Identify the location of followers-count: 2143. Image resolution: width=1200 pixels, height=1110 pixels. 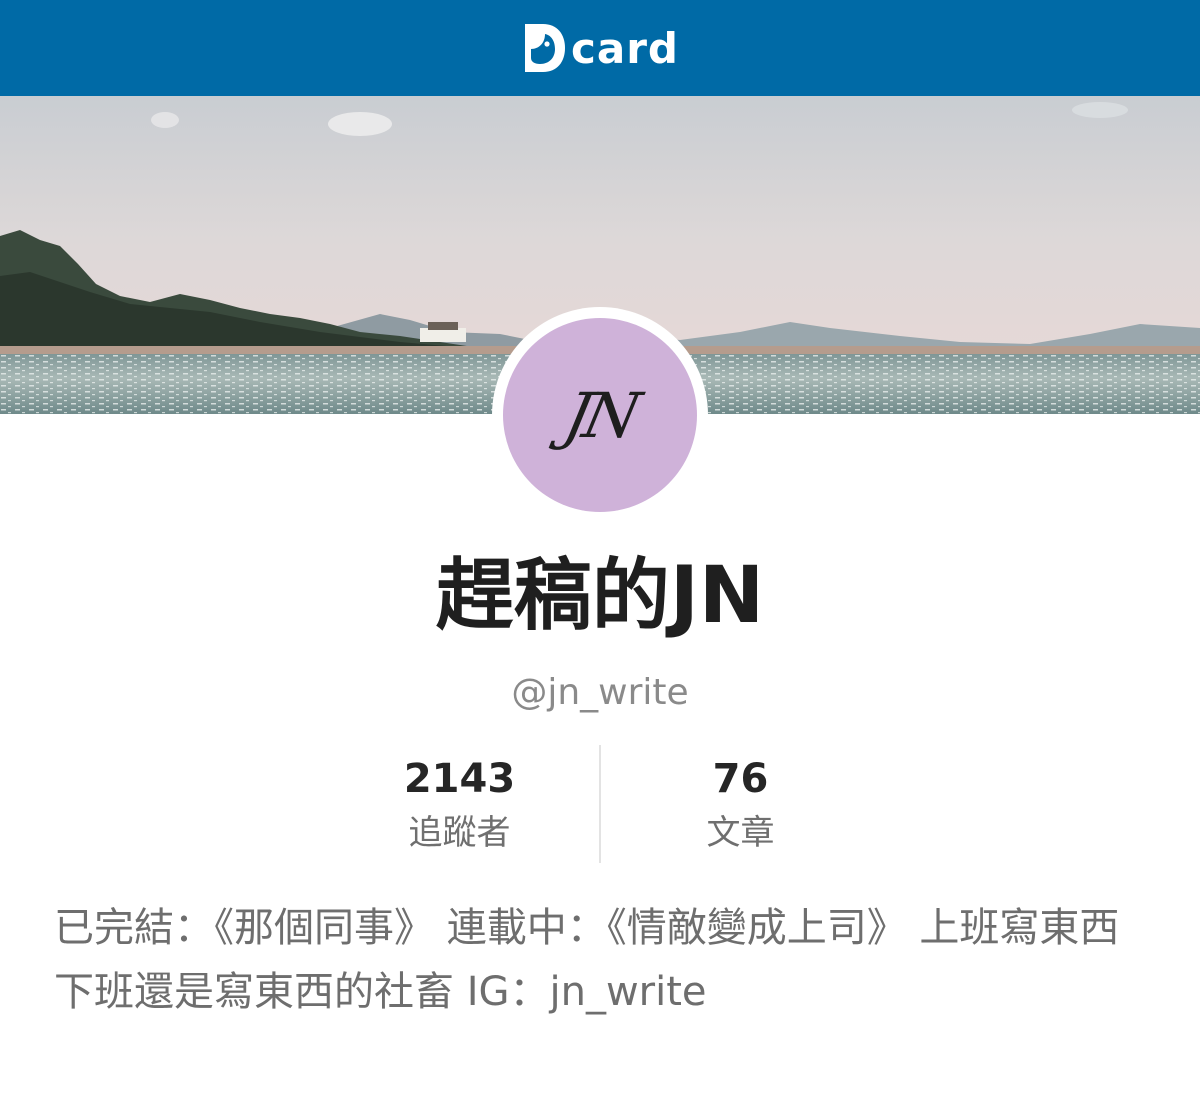
(459, 779).